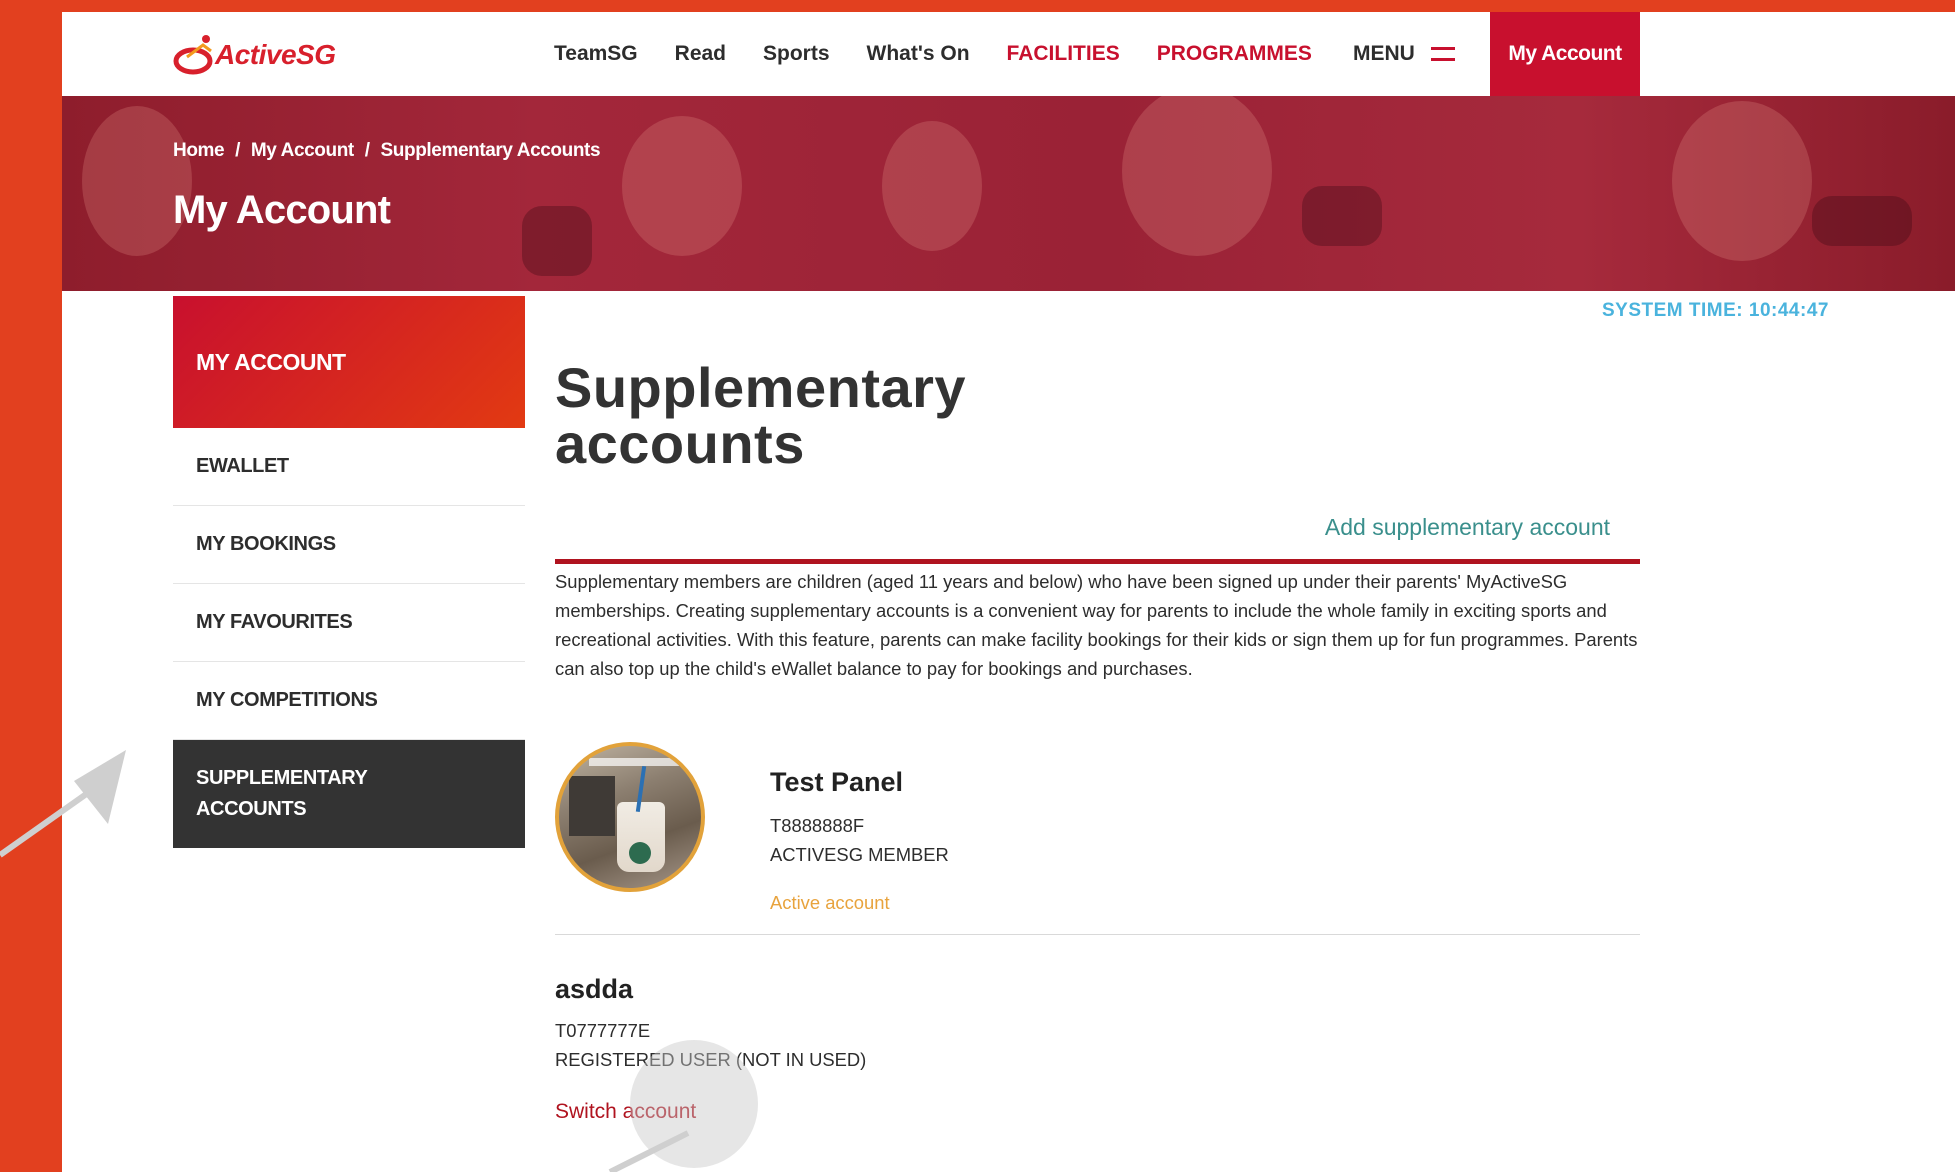 The height and width of the screenshot is (1172, 1955). I want to click on member-avatar, so click(630, 817).